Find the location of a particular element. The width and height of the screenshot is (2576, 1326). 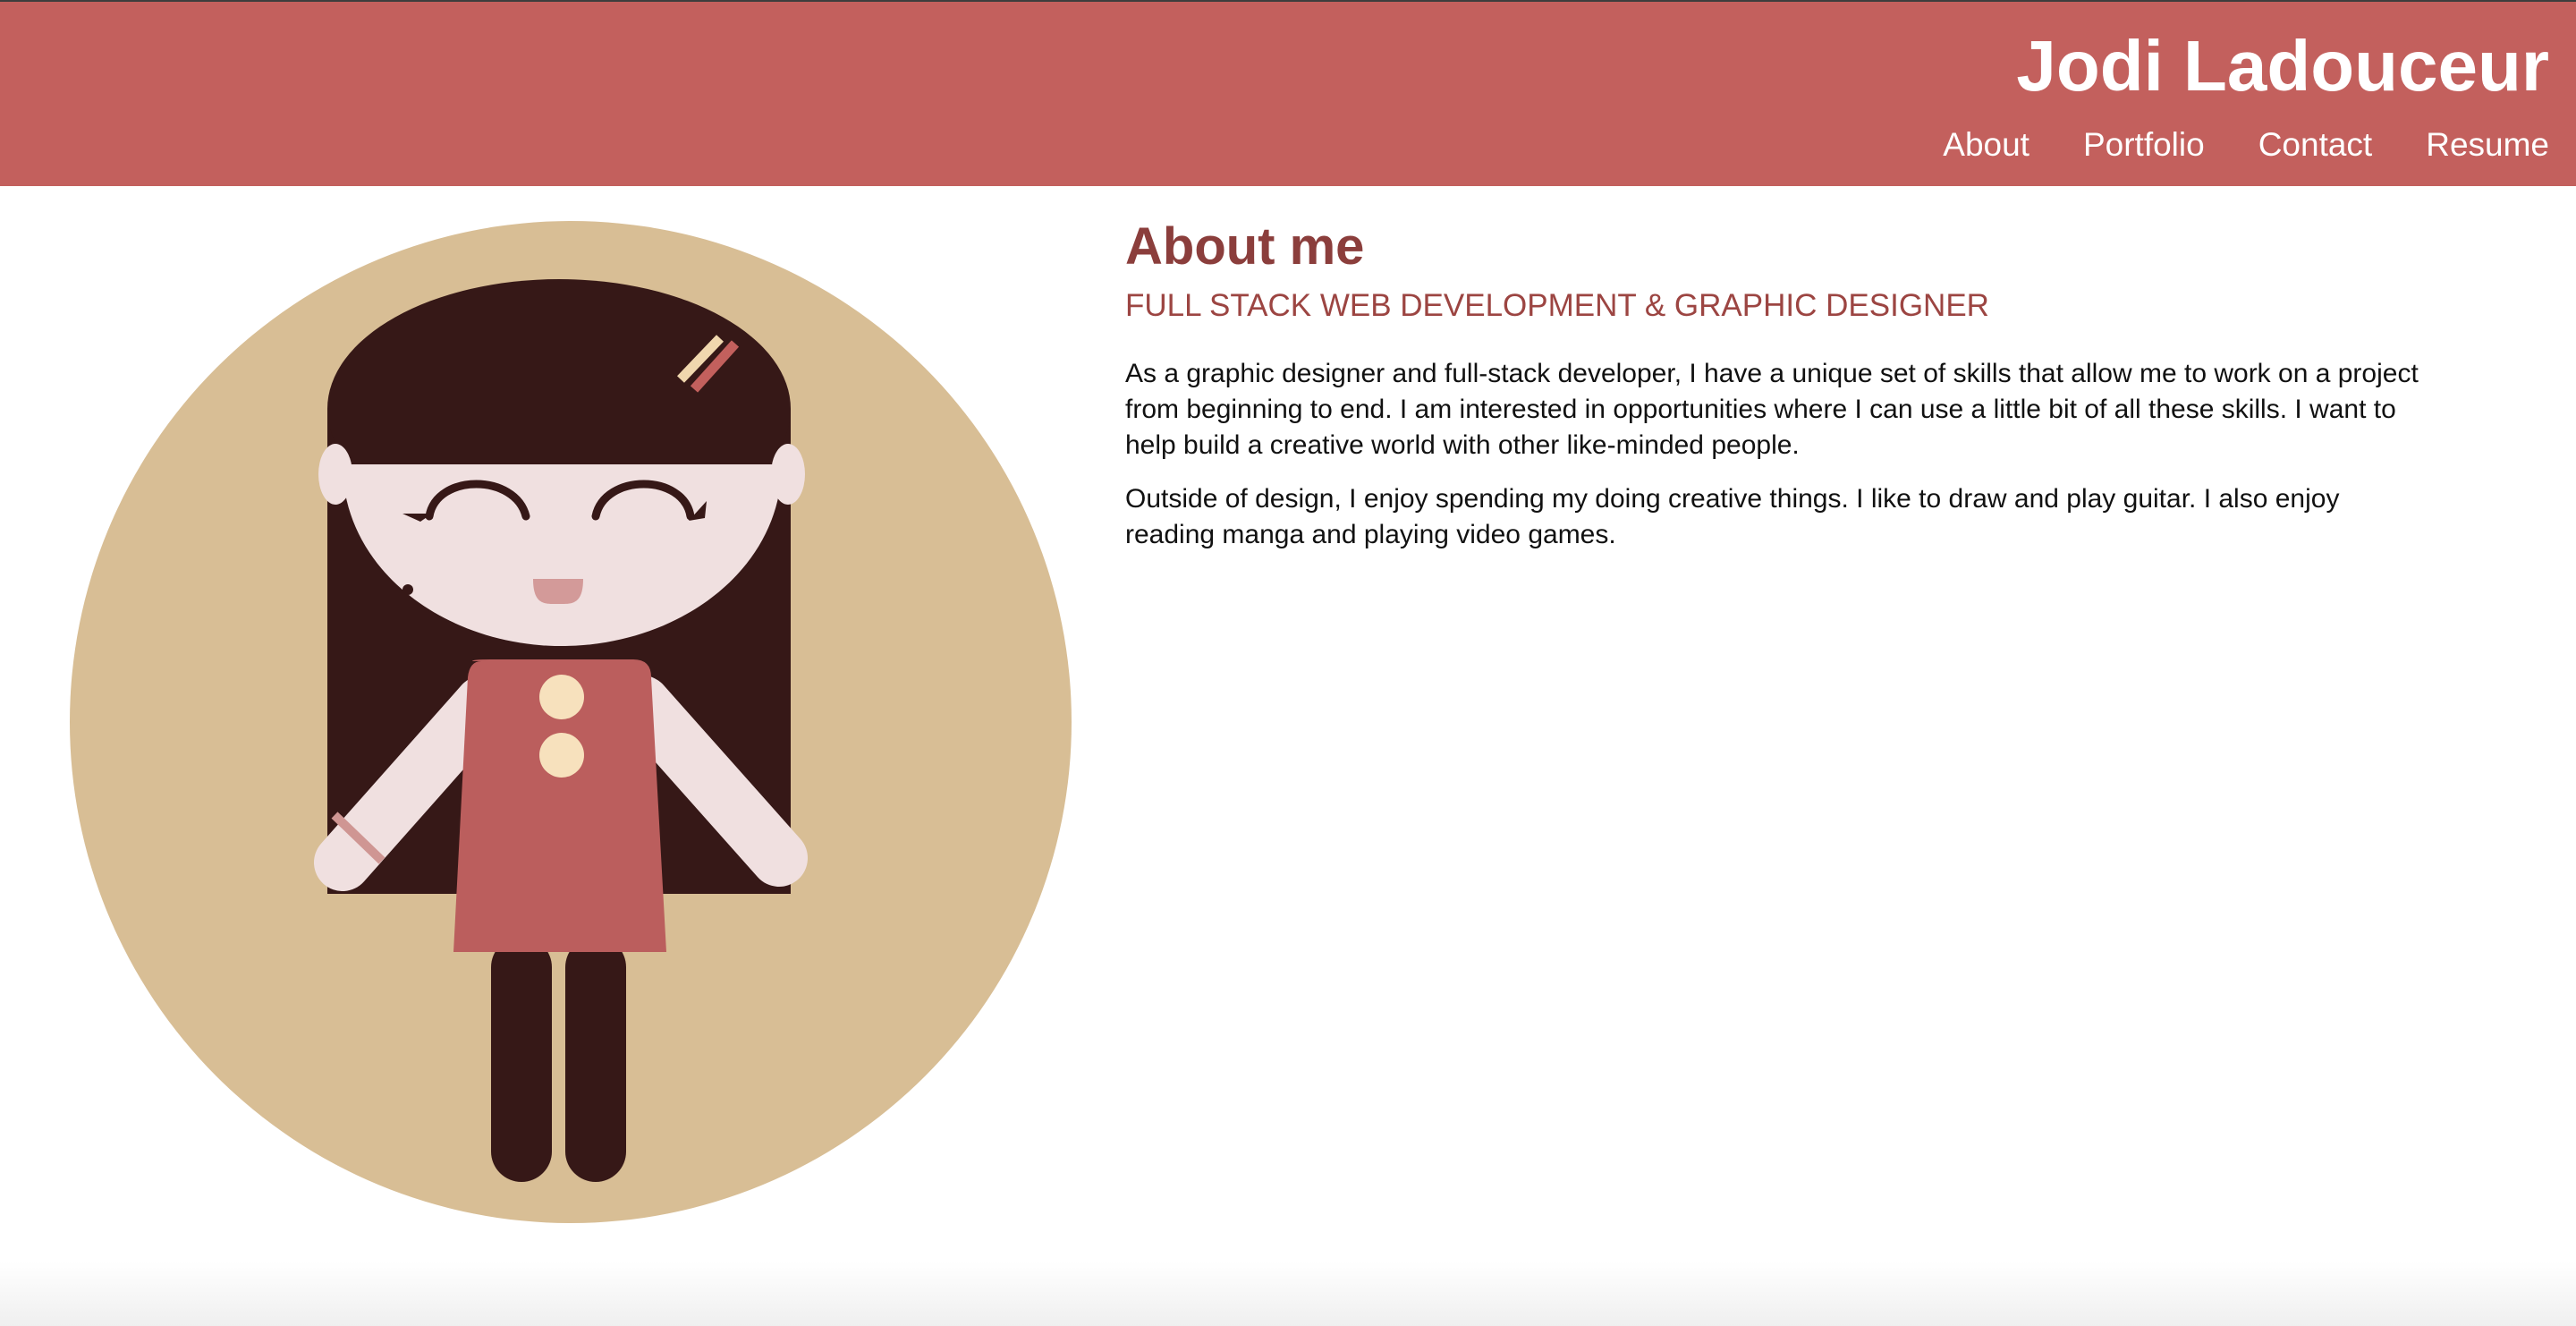

dress-button-top is located at coordinates (561, 697).